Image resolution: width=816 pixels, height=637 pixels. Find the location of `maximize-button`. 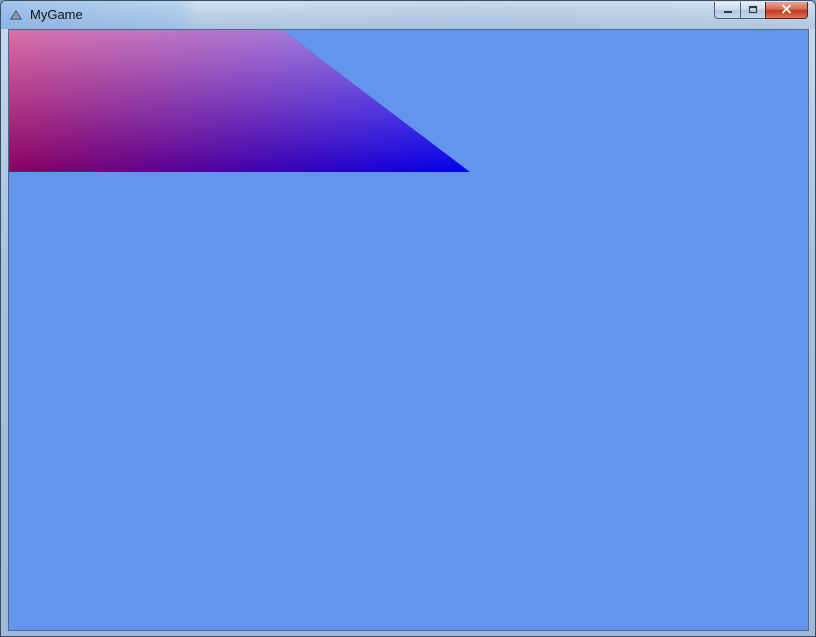

maximize-button is located at coordinates (752, 10).